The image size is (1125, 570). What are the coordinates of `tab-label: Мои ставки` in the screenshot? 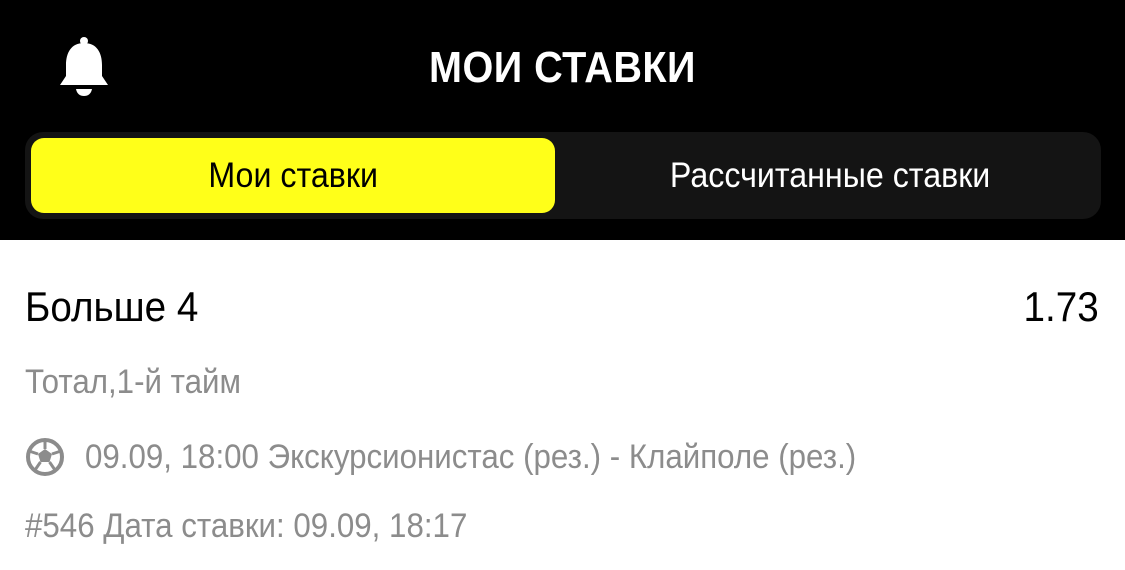 It's located at (293, 175).